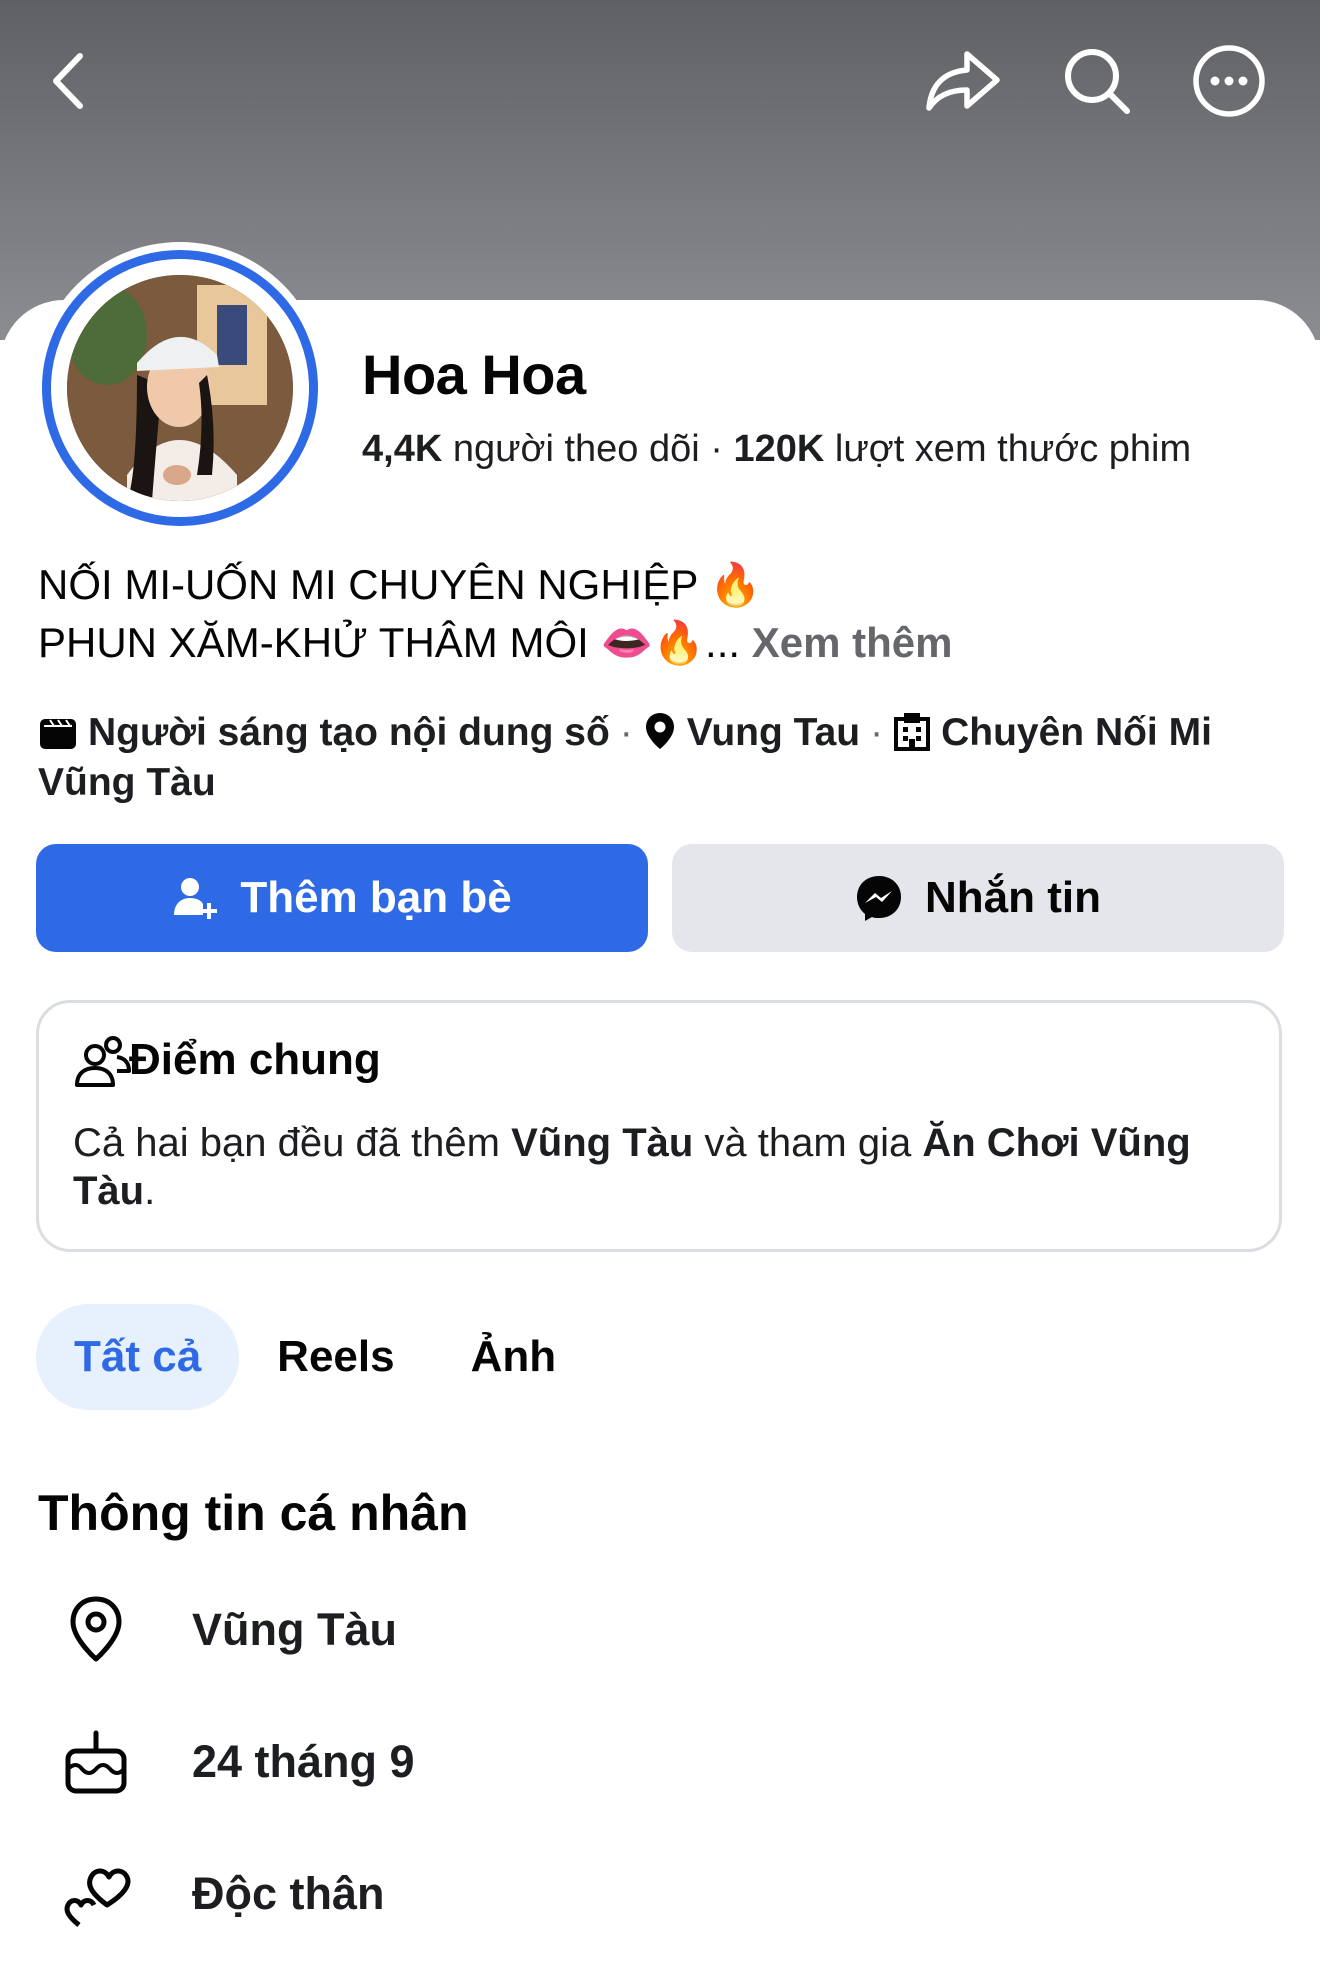  I want to click on info-row-location: Vũng Tàu, so click(228, 1630).